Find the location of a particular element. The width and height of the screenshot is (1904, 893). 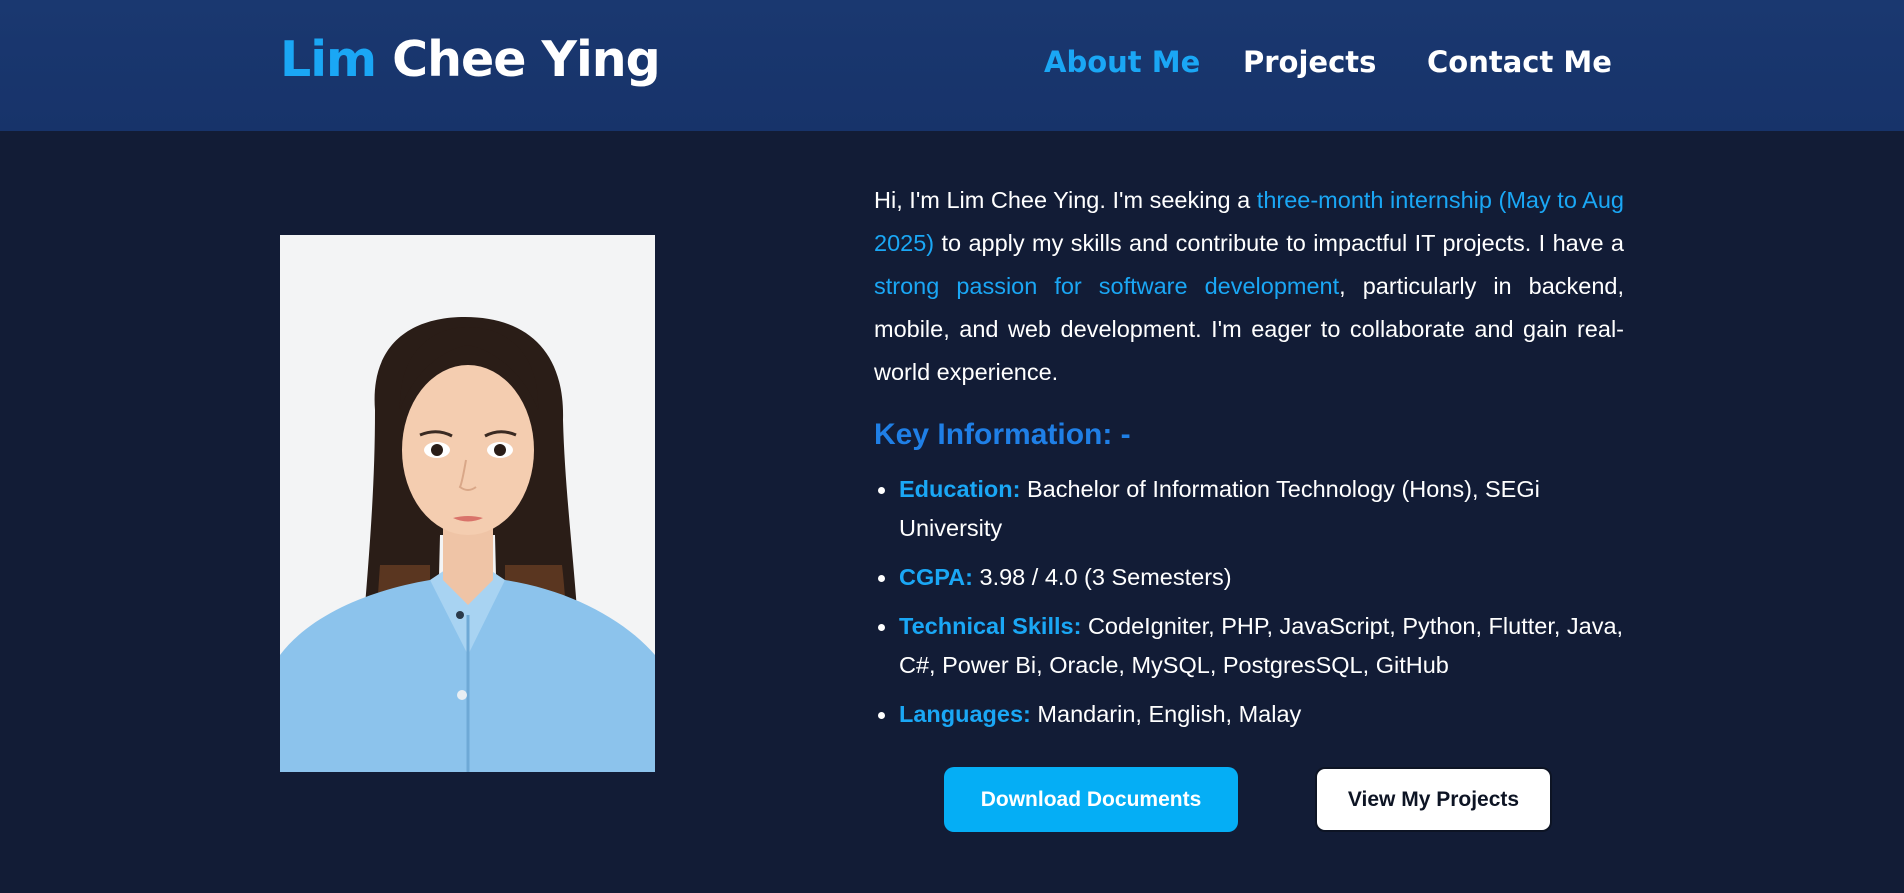

intro-text-1: Hi, I'm Lim Chee Ying. I'm seeking a is located at coordinates (1065, 200).